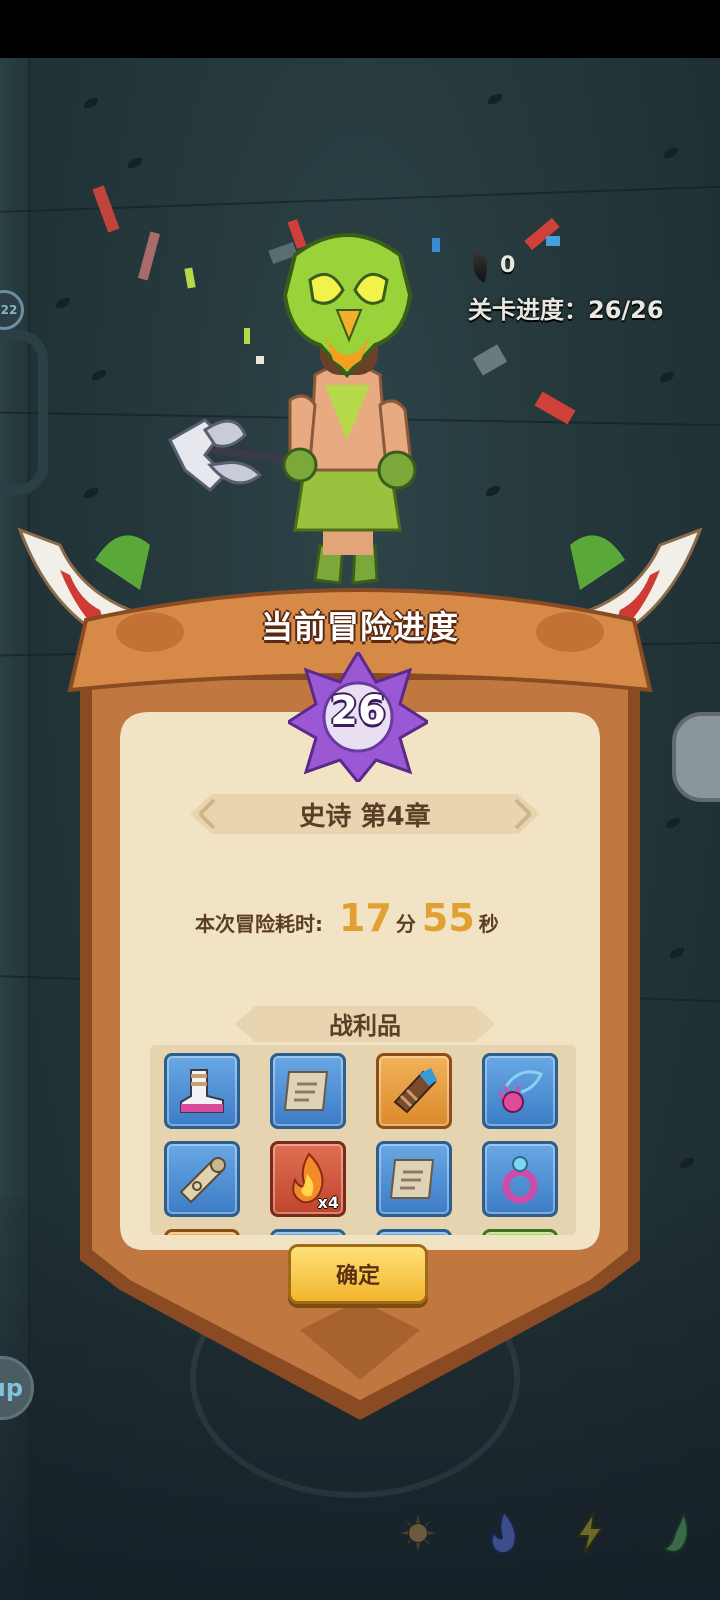  I want to click on left-side-frame, so click(24, 412).